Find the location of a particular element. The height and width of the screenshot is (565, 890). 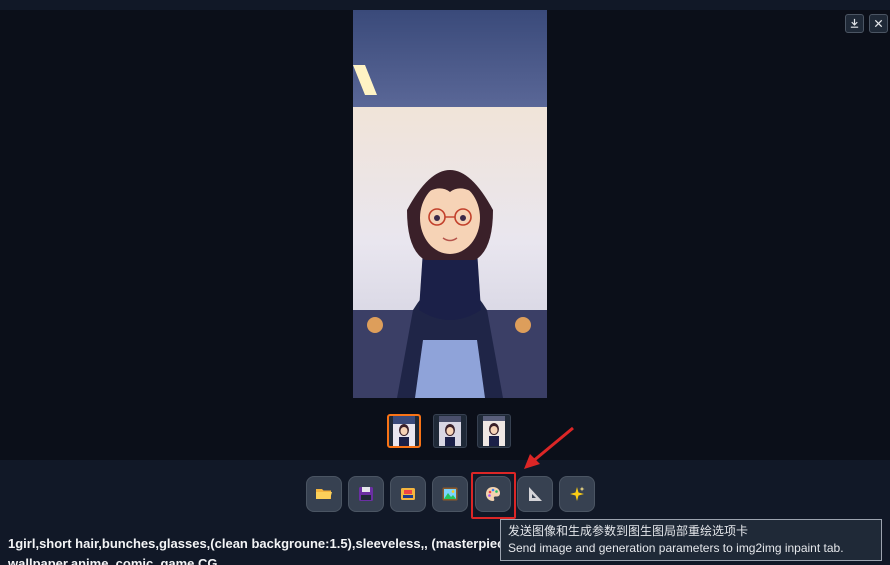

zip-icon is located at coordinates (408, 494).